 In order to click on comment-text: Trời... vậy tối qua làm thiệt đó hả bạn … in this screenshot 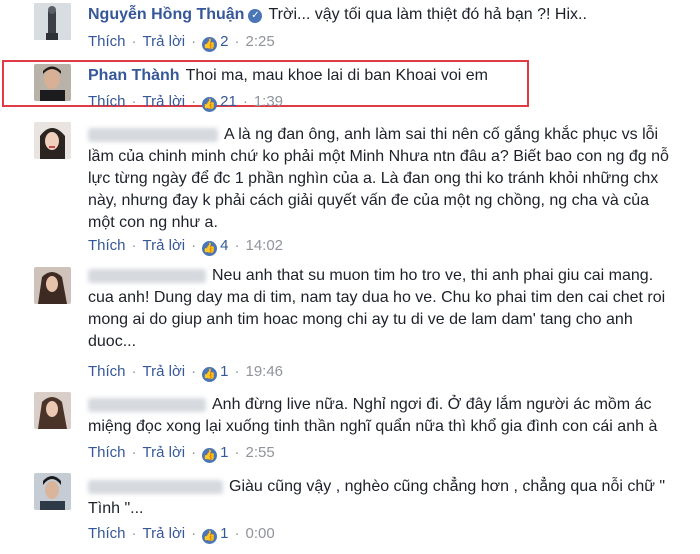, I will do `click(427, 14)`.